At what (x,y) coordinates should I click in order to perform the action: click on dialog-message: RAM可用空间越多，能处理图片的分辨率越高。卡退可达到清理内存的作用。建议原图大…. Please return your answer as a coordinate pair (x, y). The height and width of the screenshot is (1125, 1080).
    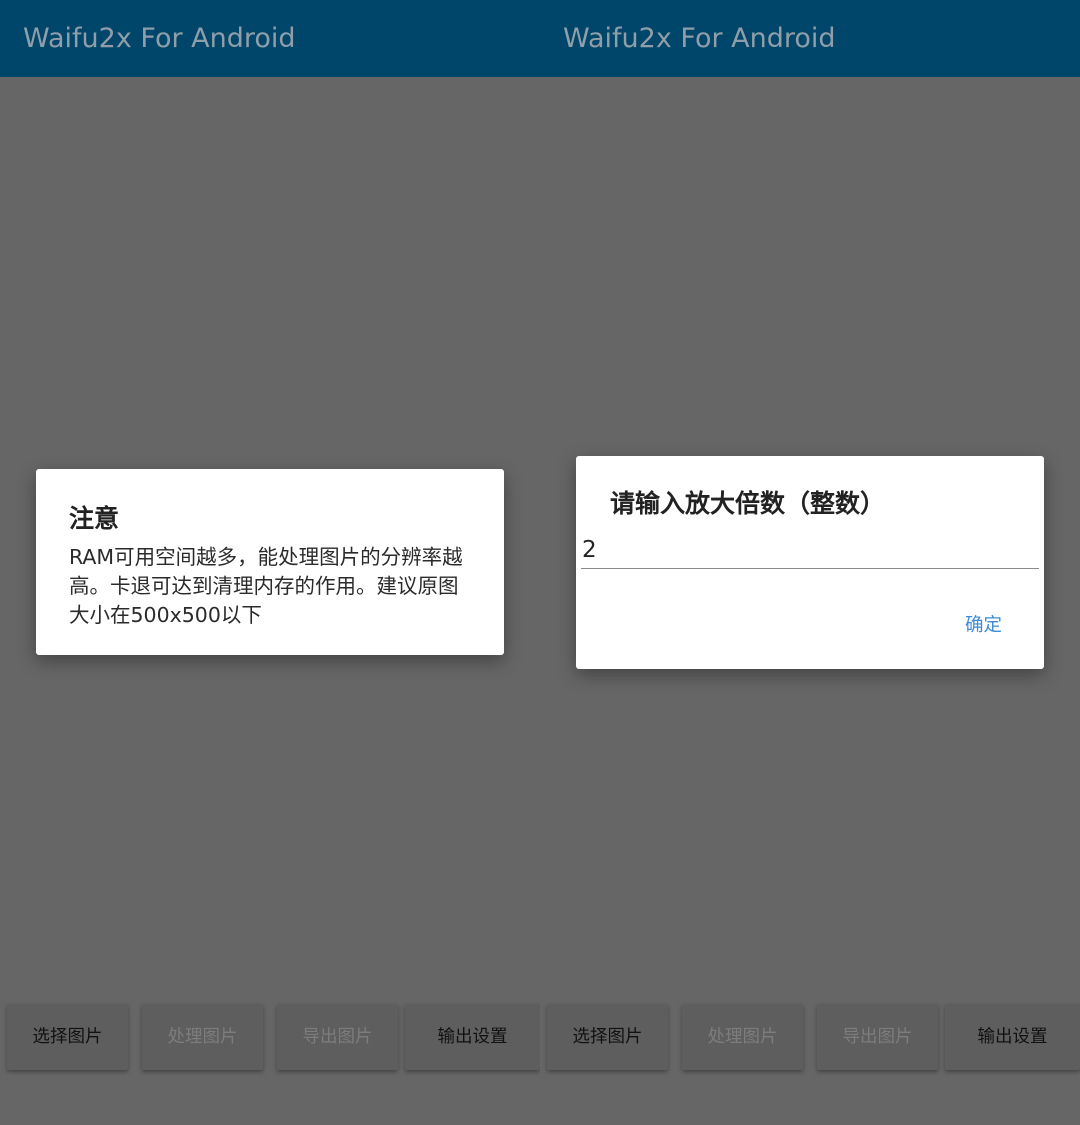
    Looking at the image, I should click on (266, 586).